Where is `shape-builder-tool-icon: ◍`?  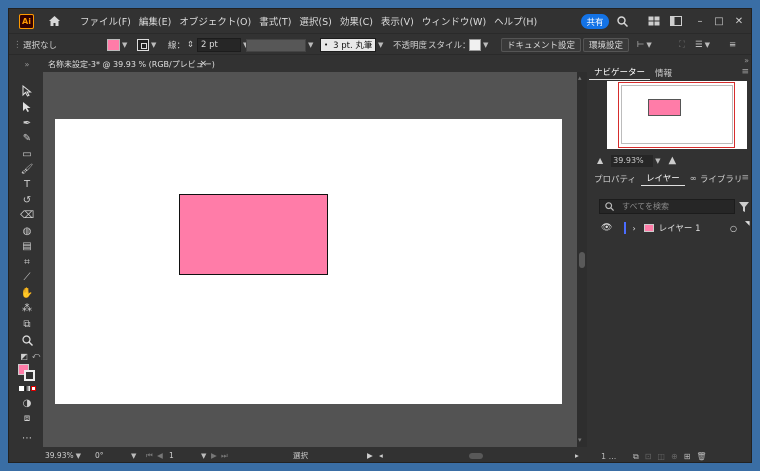
shape-builder-tool-icon: ◍ is located at coordinates (27, 231).